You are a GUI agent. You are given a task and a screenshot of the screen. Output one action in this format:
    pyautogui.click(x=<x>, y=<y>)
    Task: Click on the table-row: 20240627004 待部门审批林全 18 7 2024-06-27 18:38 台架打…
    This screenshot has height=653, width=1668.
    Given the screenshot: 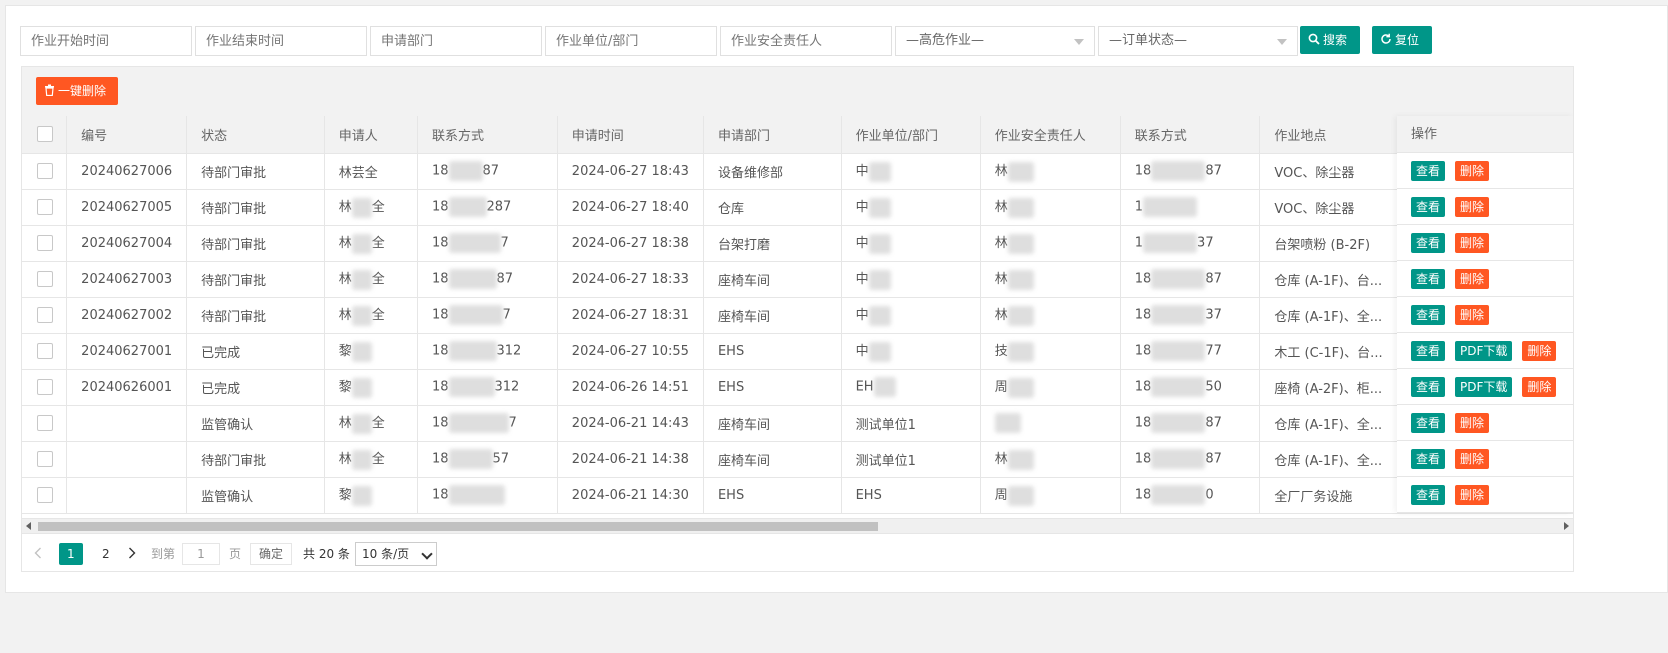 What is the action you would take?
    pyautogui.click(x=797, y=243)
    